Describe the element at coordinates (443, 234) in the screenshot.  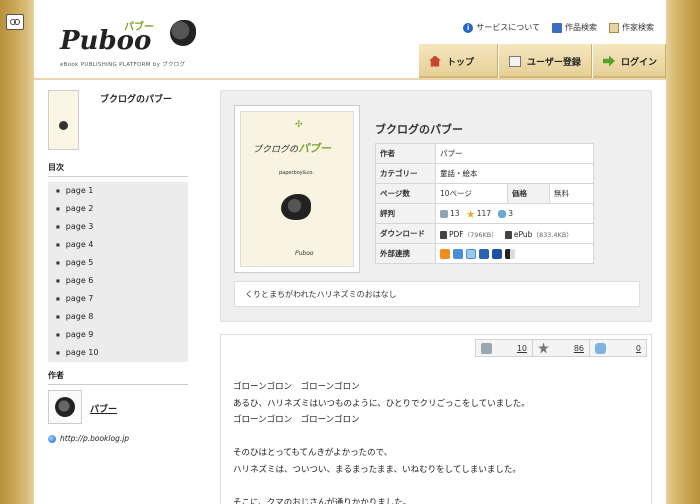
I see `pdf-file-icon` at that location.